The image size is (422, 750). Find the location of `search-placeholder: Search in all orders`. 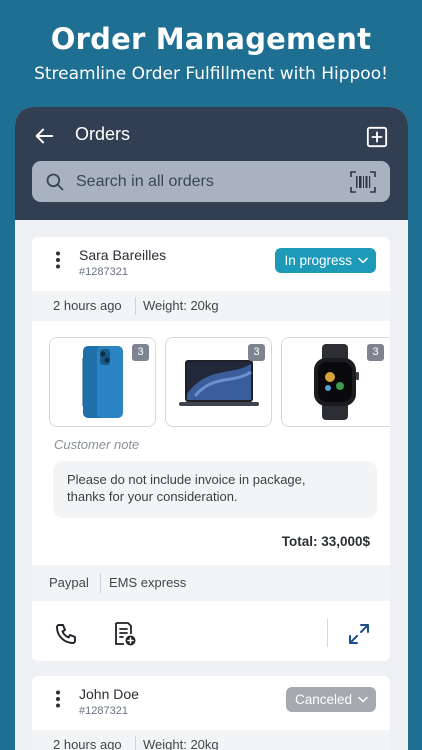

search-placeholder: Search in all orders is located at coordinates (145, 181).